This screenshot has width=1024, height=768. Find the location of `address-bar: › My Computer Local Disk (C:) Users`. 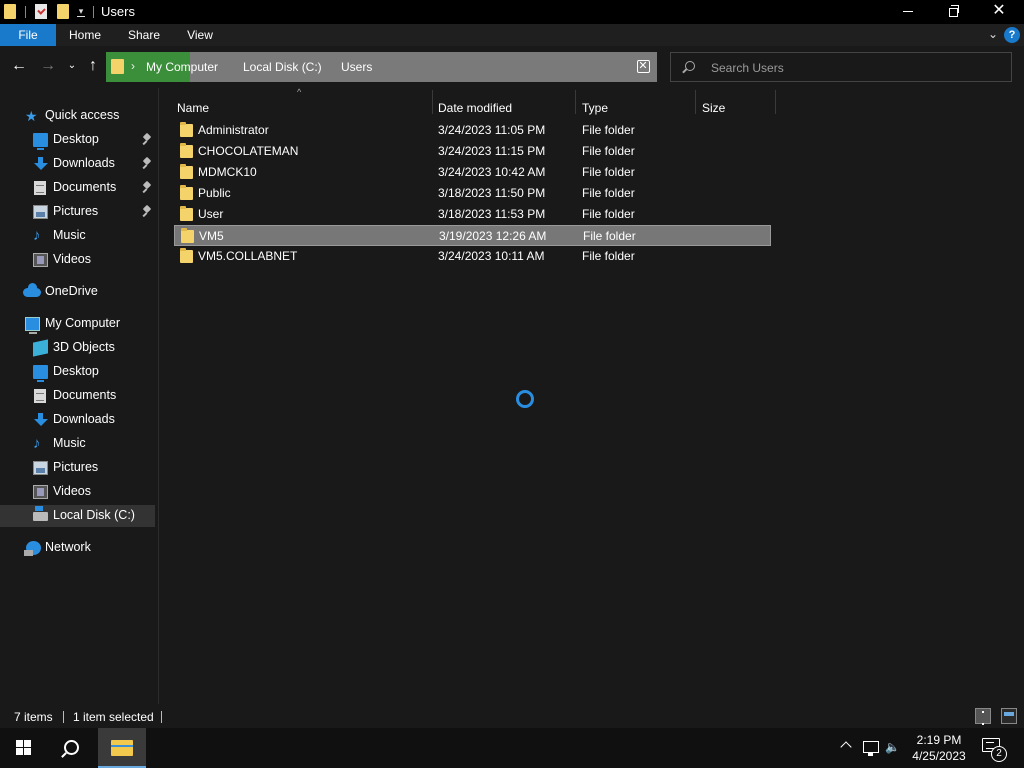

address-bar: › My Computer Local Disk (C:) Users is located at coordinates (381, 67).